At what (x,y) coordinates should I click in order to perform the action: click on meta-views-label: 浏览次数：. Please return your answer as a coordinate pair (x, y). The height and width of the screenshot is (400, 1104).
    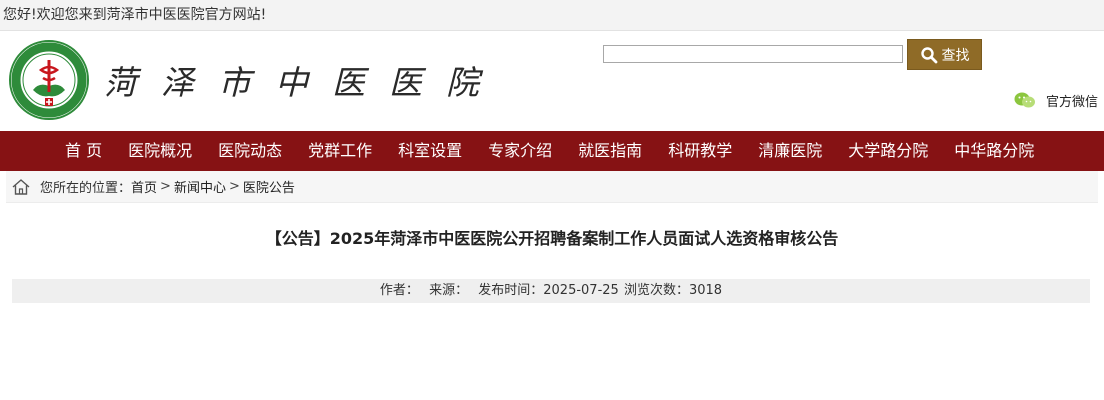
    Looking at the image, I should click on (656, 290).